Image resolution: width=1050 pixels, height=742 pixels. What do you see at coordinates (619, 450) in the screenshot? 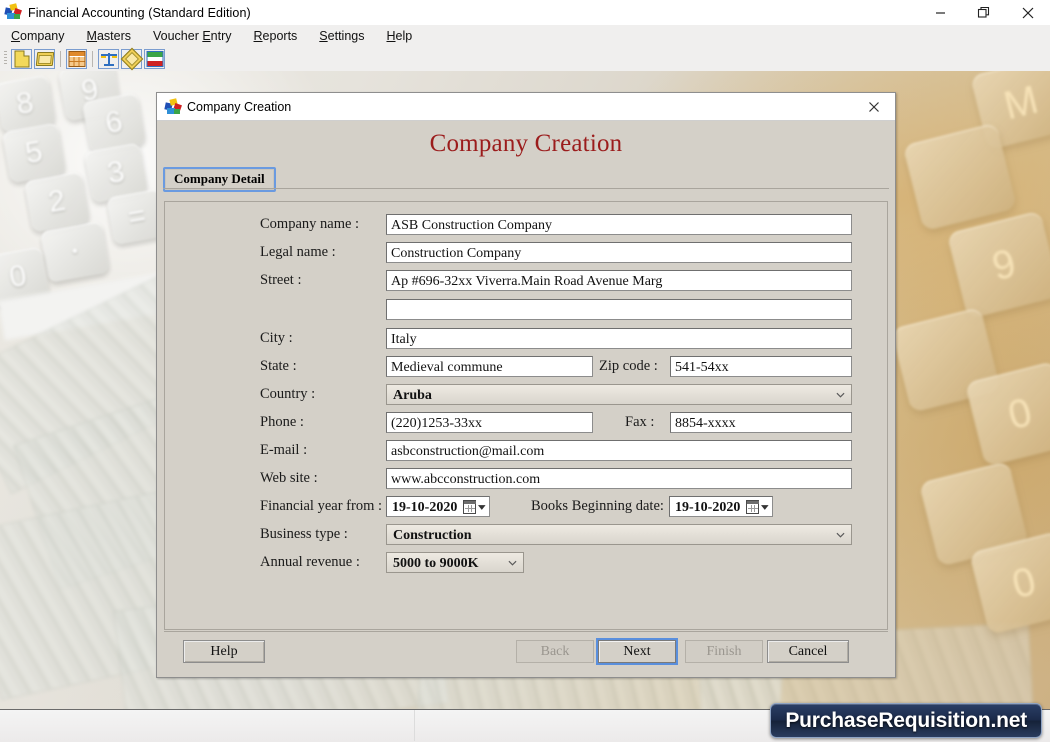
I see `email-input: asbconstruction@mail.com` at bounding box center [619, 450].